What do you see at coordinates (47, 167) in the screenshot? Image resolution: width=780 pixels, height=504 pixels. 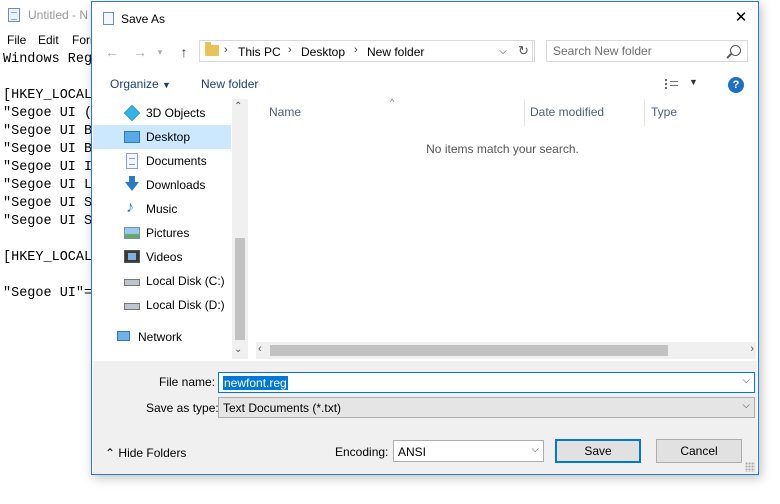 I see `editor-line: "Segoe UI I` at bounding box center [47, 167].